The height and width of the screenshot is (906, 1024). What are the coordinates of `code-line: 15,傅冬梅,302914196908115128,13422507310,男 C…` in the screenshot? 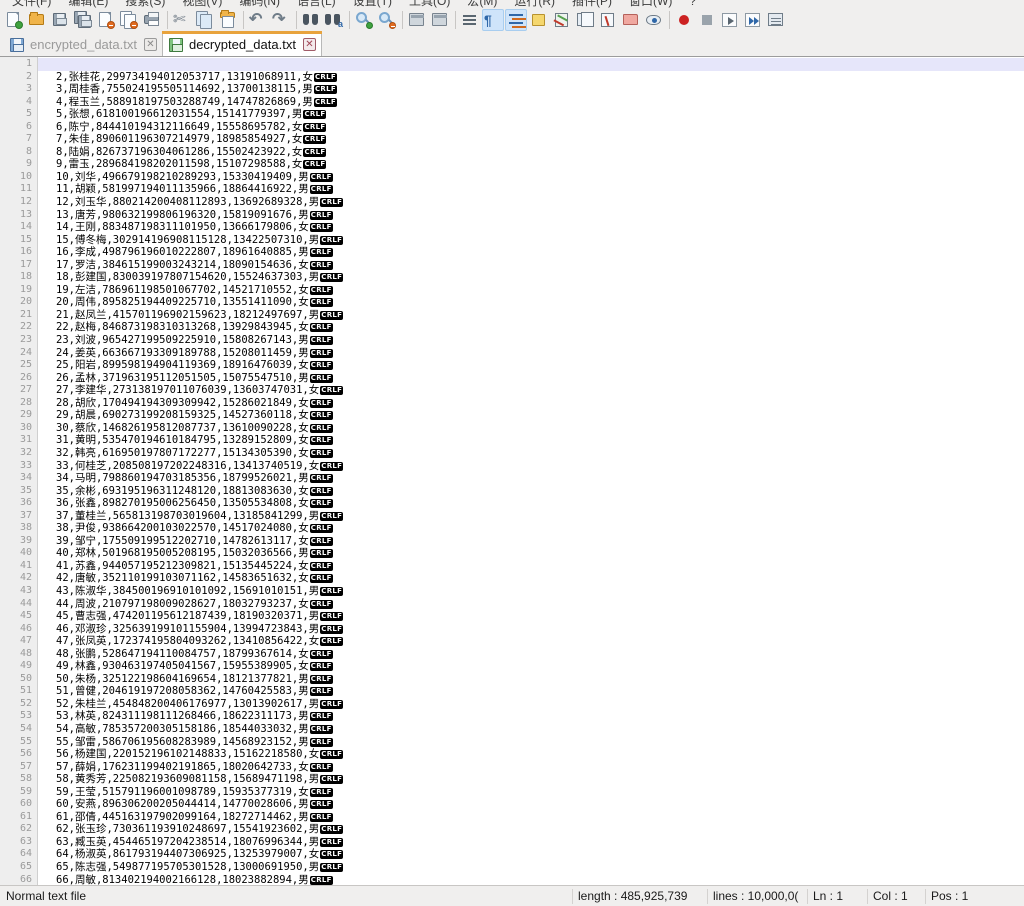 It's located at (540, 240).